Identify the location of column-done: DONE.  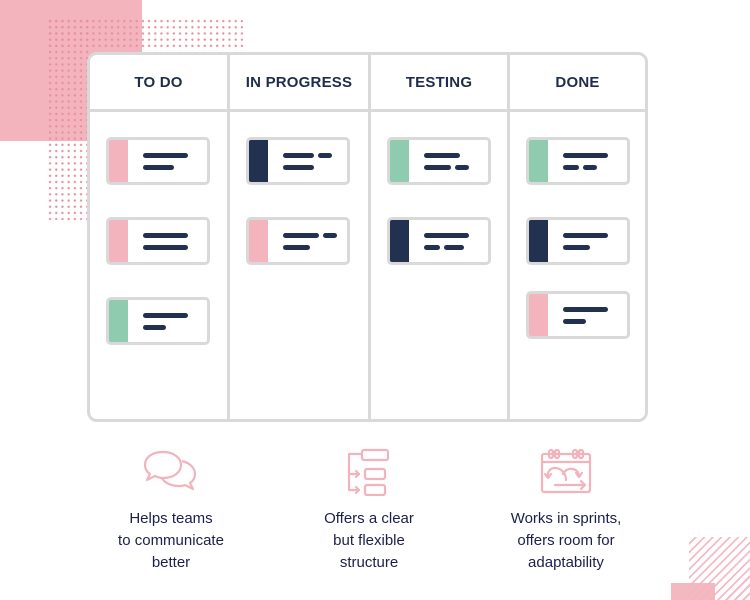
(577, 237).